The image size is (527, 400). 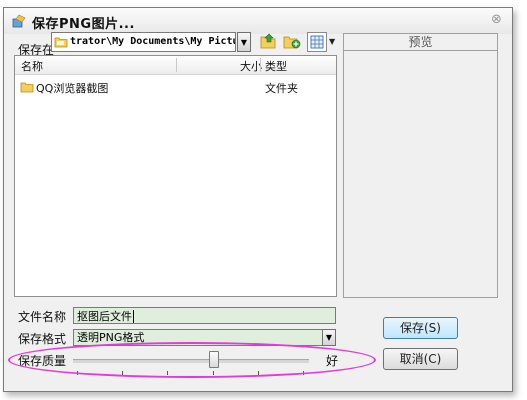 I want to click on column-header-size: 大小, so click(x=251, y=66).